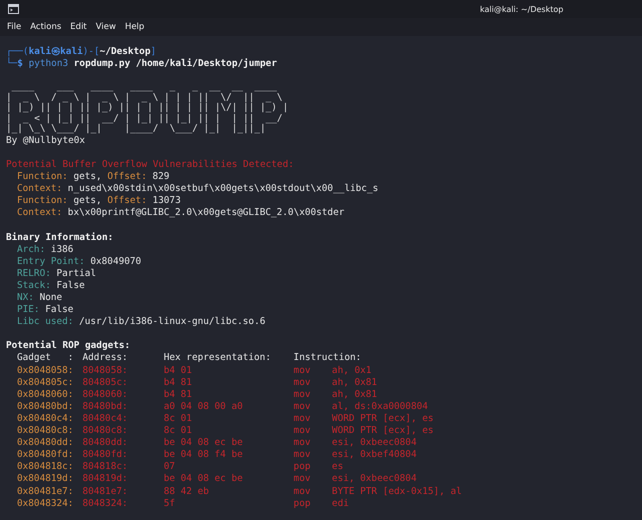 The height and width of the screenshot is (520, 642). Describe the element at coordinates (328, 358) in the screenshot. I see `column-header: Instruction:` at that location.